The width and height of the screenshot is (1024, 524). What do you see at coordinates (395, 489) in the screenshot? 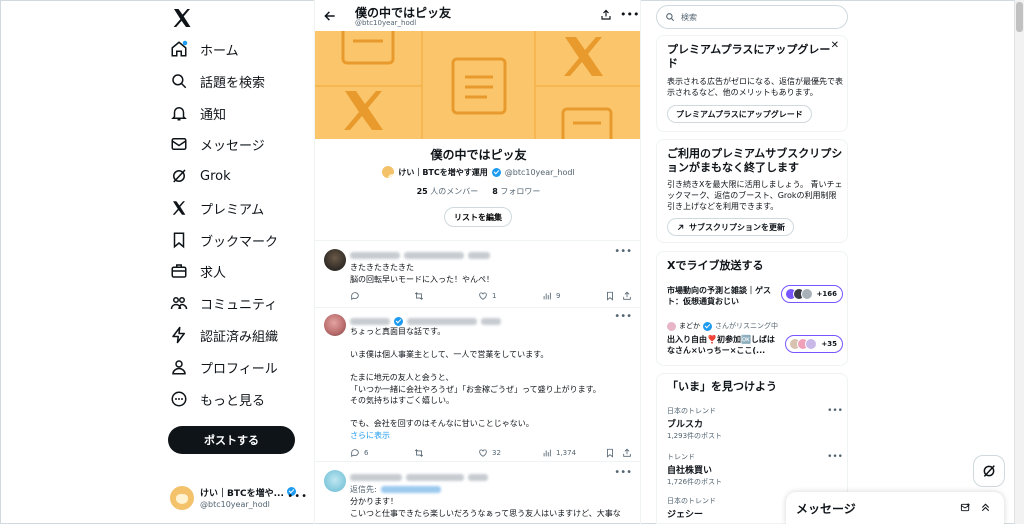
I see `reply-context: 返信先:` at bounding box center [395, 489].